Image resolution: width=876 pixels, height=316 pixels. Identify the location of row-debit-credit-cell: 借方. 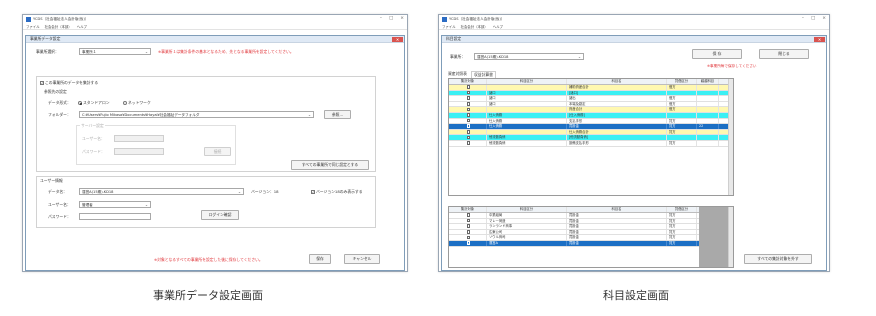
(682, 87).